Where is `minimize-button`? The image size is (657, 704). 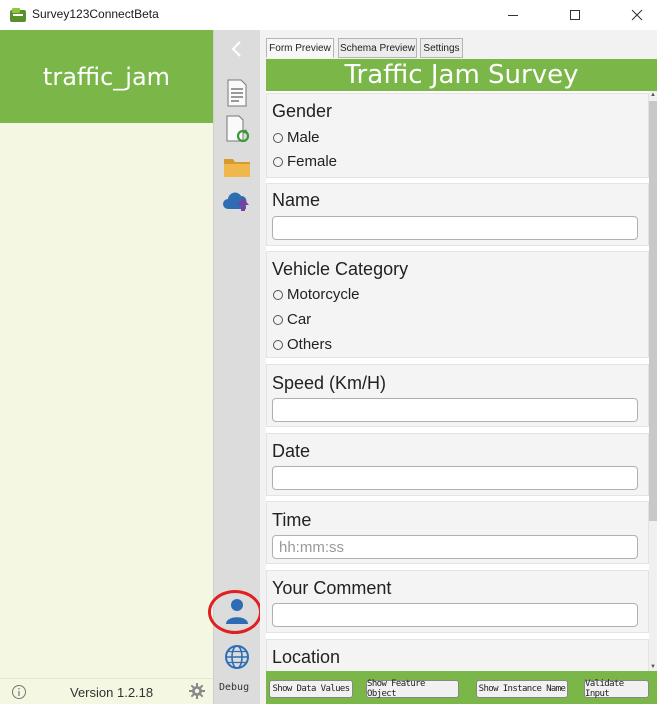
minimize-button is located at coordinates (513, 15).